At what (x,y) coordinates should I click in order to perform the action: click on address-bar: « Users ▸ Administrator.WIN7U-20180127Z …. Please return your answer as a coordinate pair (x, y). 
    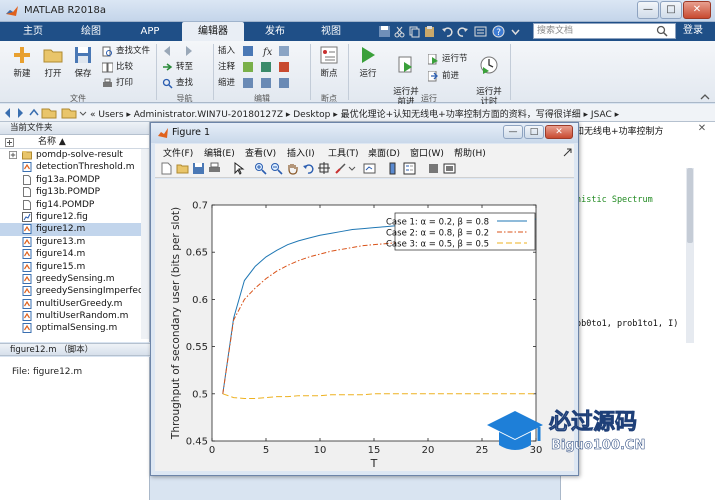
    Looking at the image, I should click on (357, 113).